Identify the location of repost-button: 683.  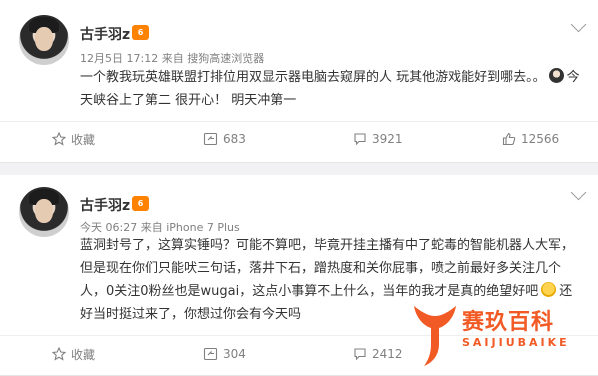
(224, 139).